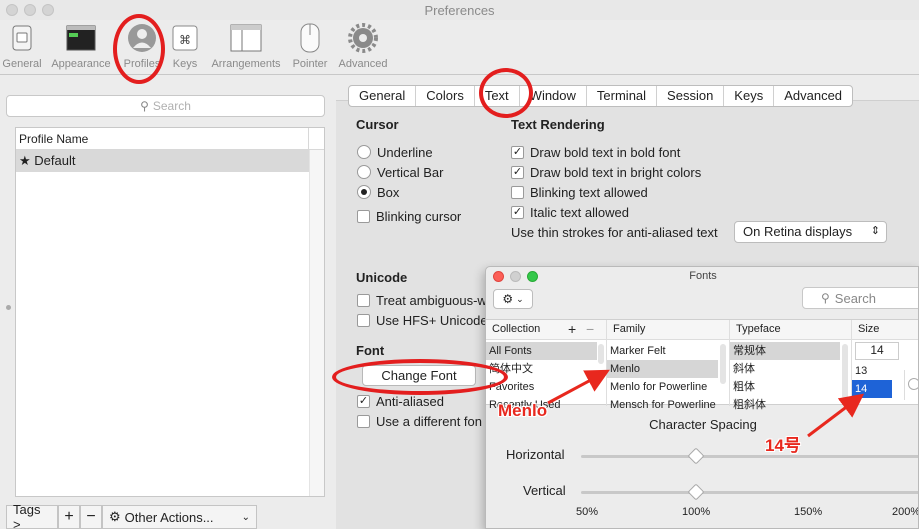 The height and width of the screenshot is (529, 919). What do you see at coordinates (523, 410) in the screenshot?
I see `annotation-menlo-label: Menlo` at bounding box center [523, 410].